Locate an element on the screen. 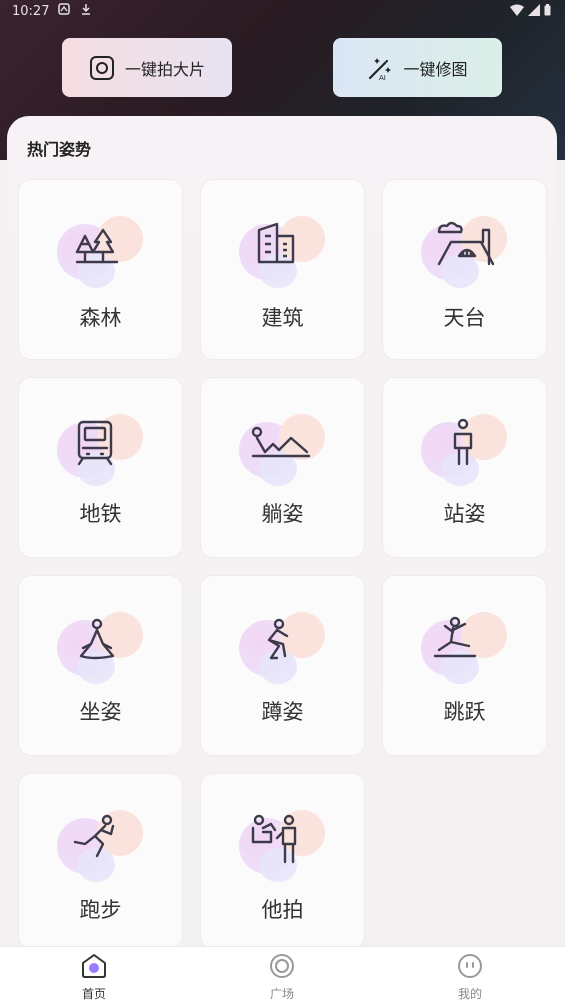  tab-label: 首页 is located at coordinates (93, 994).